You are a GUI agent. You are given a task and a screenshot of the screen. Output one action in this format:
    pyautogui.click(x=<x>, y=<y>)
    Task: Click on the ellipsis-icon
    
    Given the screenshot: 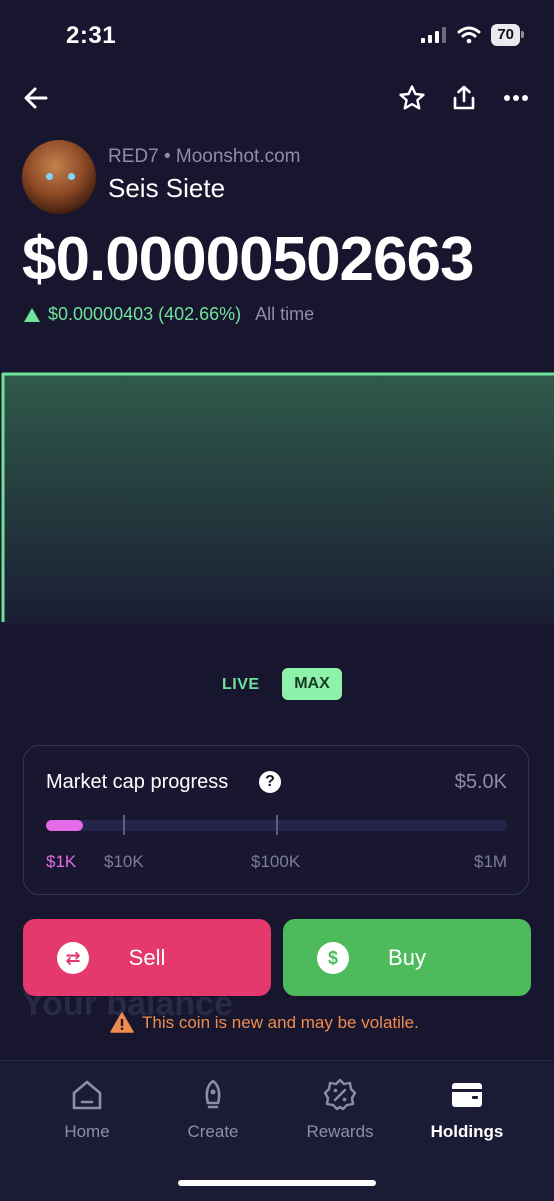 What is the action you would take?
    pyautogui.click(x=516, y=98)
    